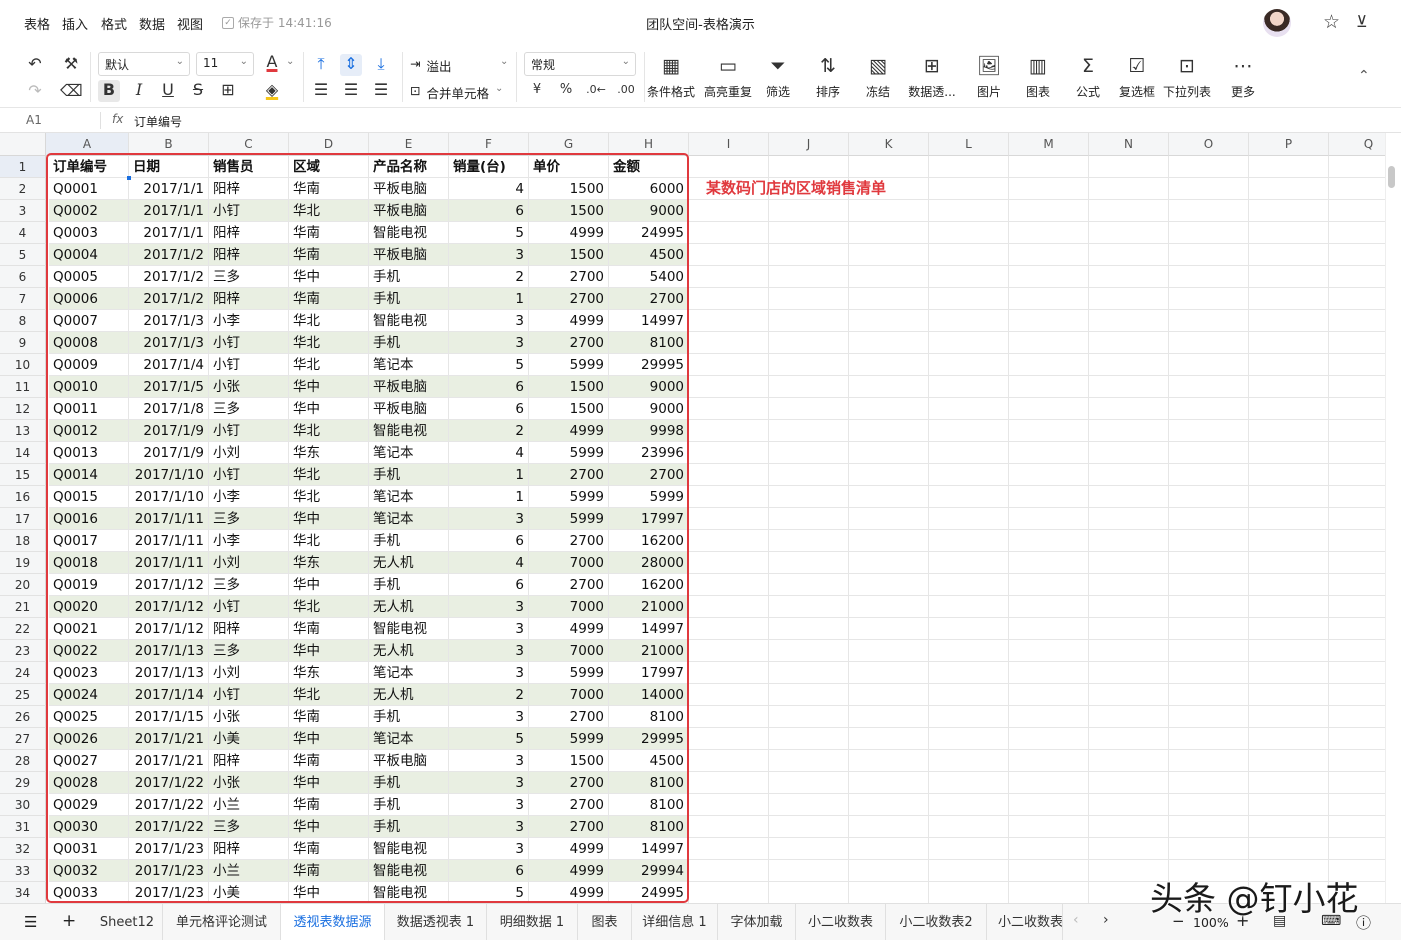 Image resolution: width=1401 pixels, height=940 pixels. Describe the element at coordinates (89, 673) in the screenshot. I see `data-cell: Q0023` at that location.